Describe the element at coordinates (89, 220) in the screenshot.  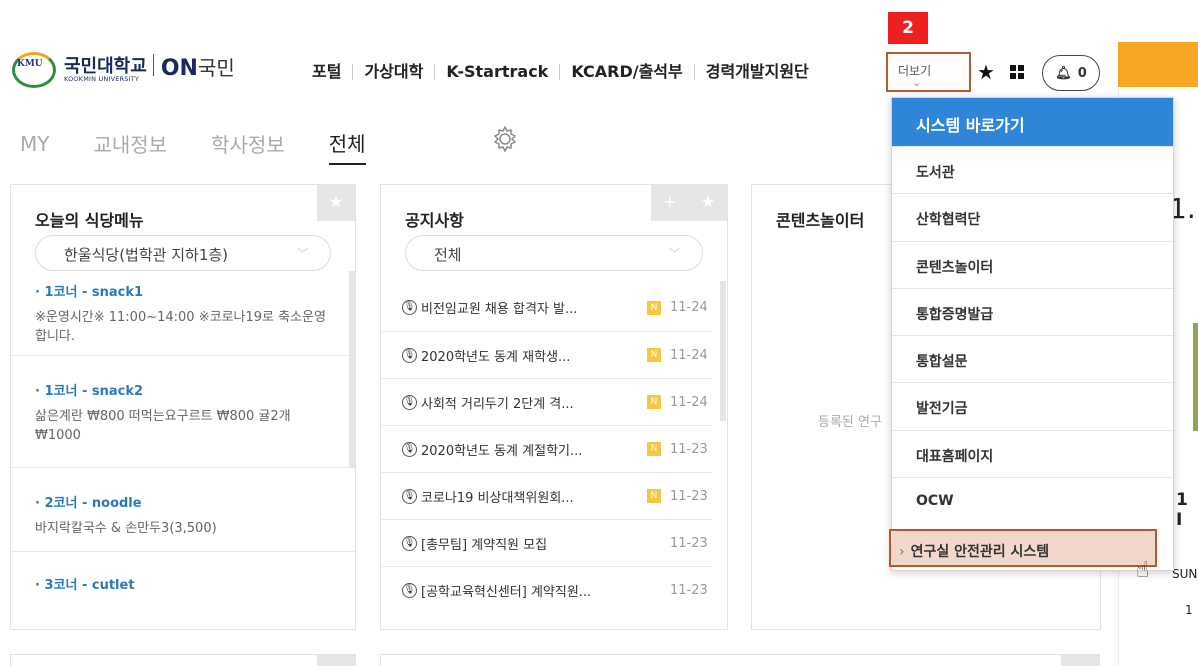
I see `panel-title: 오늘의 식당메뉴` at that location.